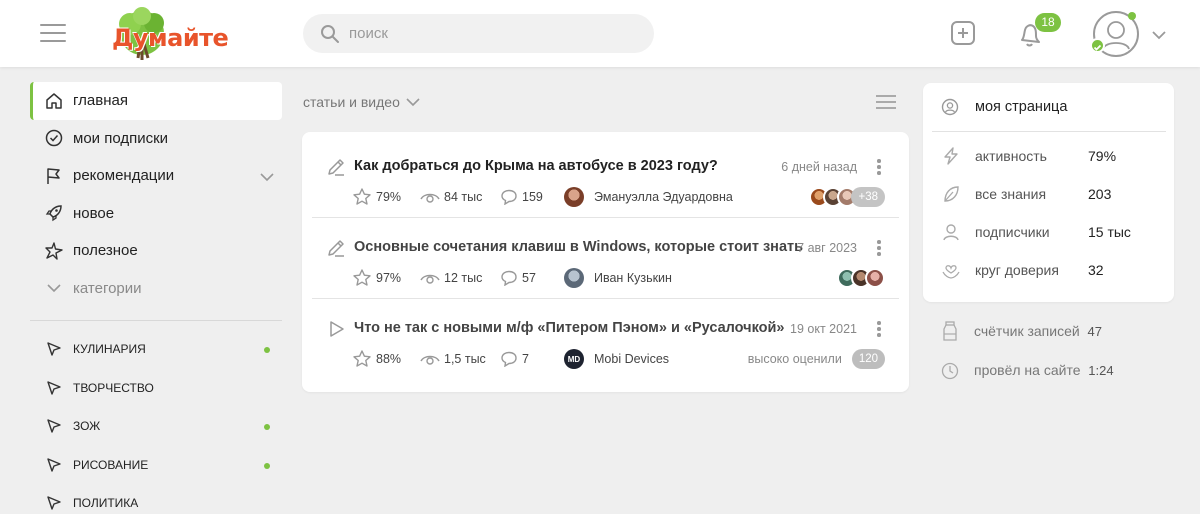  I want to click on lightning-icon, so click(951, 156).